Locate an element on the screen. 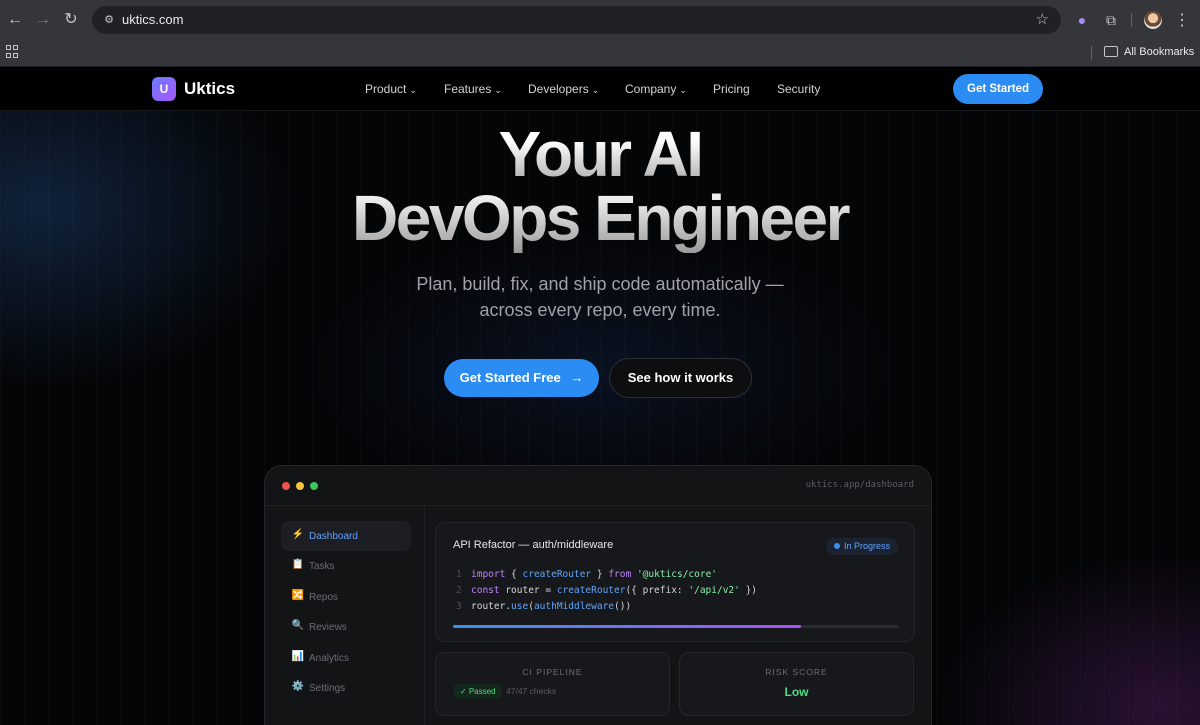  brand-name: Uktics is located at coordinates (209, 89).